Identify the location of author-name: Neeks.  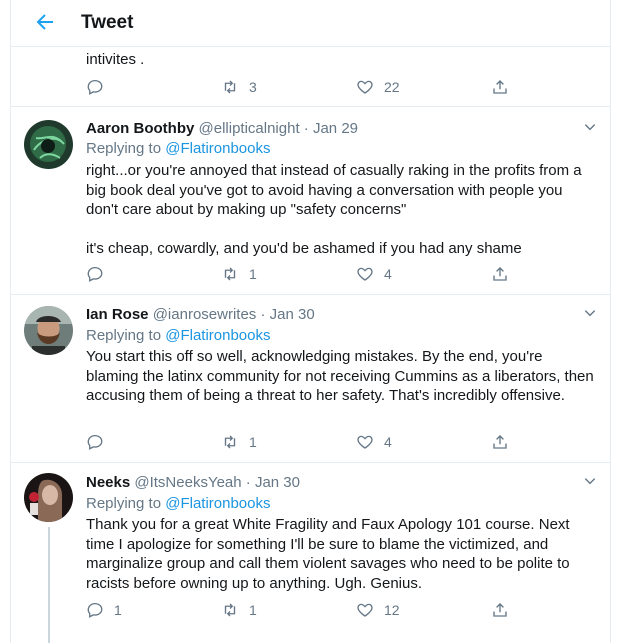
(108, 482).